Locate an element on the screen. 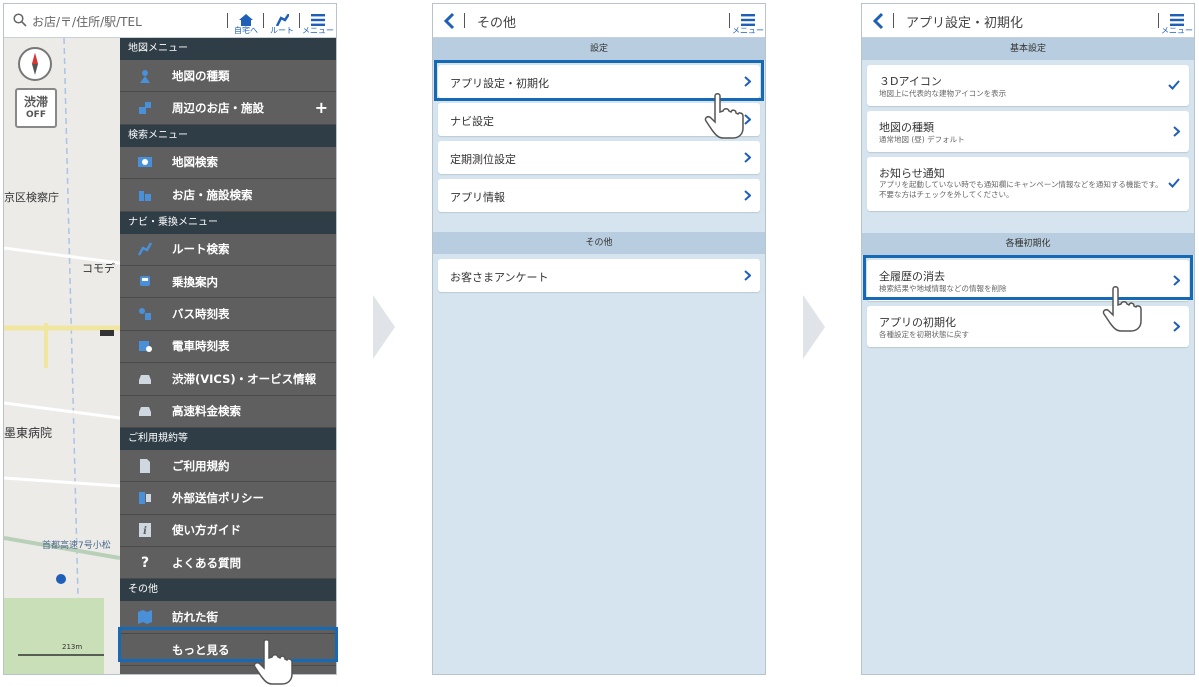  page-title: アプリ設定・初期化 is located at coordinates (965, 23).